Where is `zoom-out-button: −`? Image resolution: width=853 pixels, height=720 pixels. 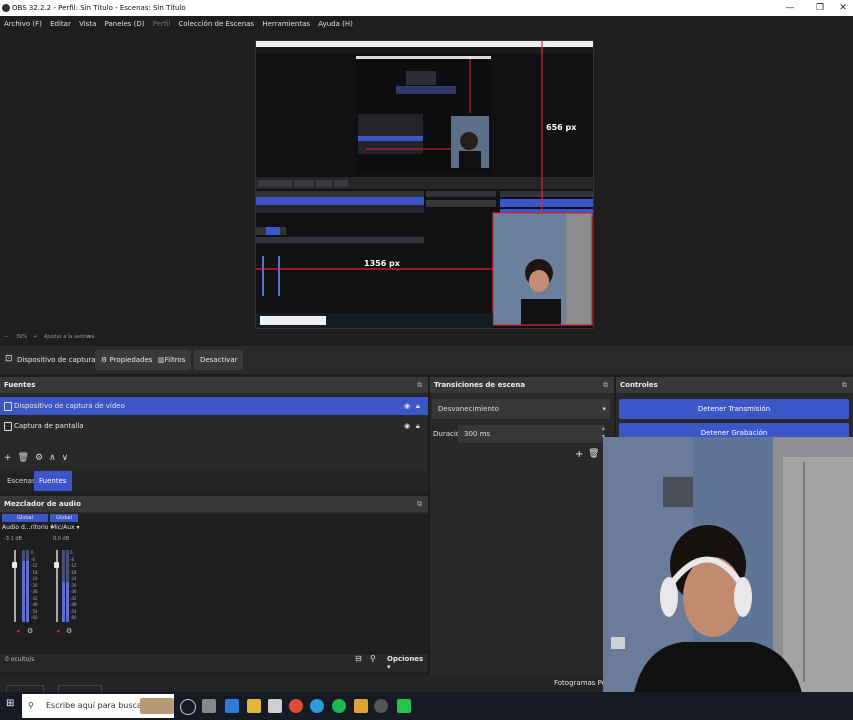
zoom-out-button: − is located at coordinates (6, 337).